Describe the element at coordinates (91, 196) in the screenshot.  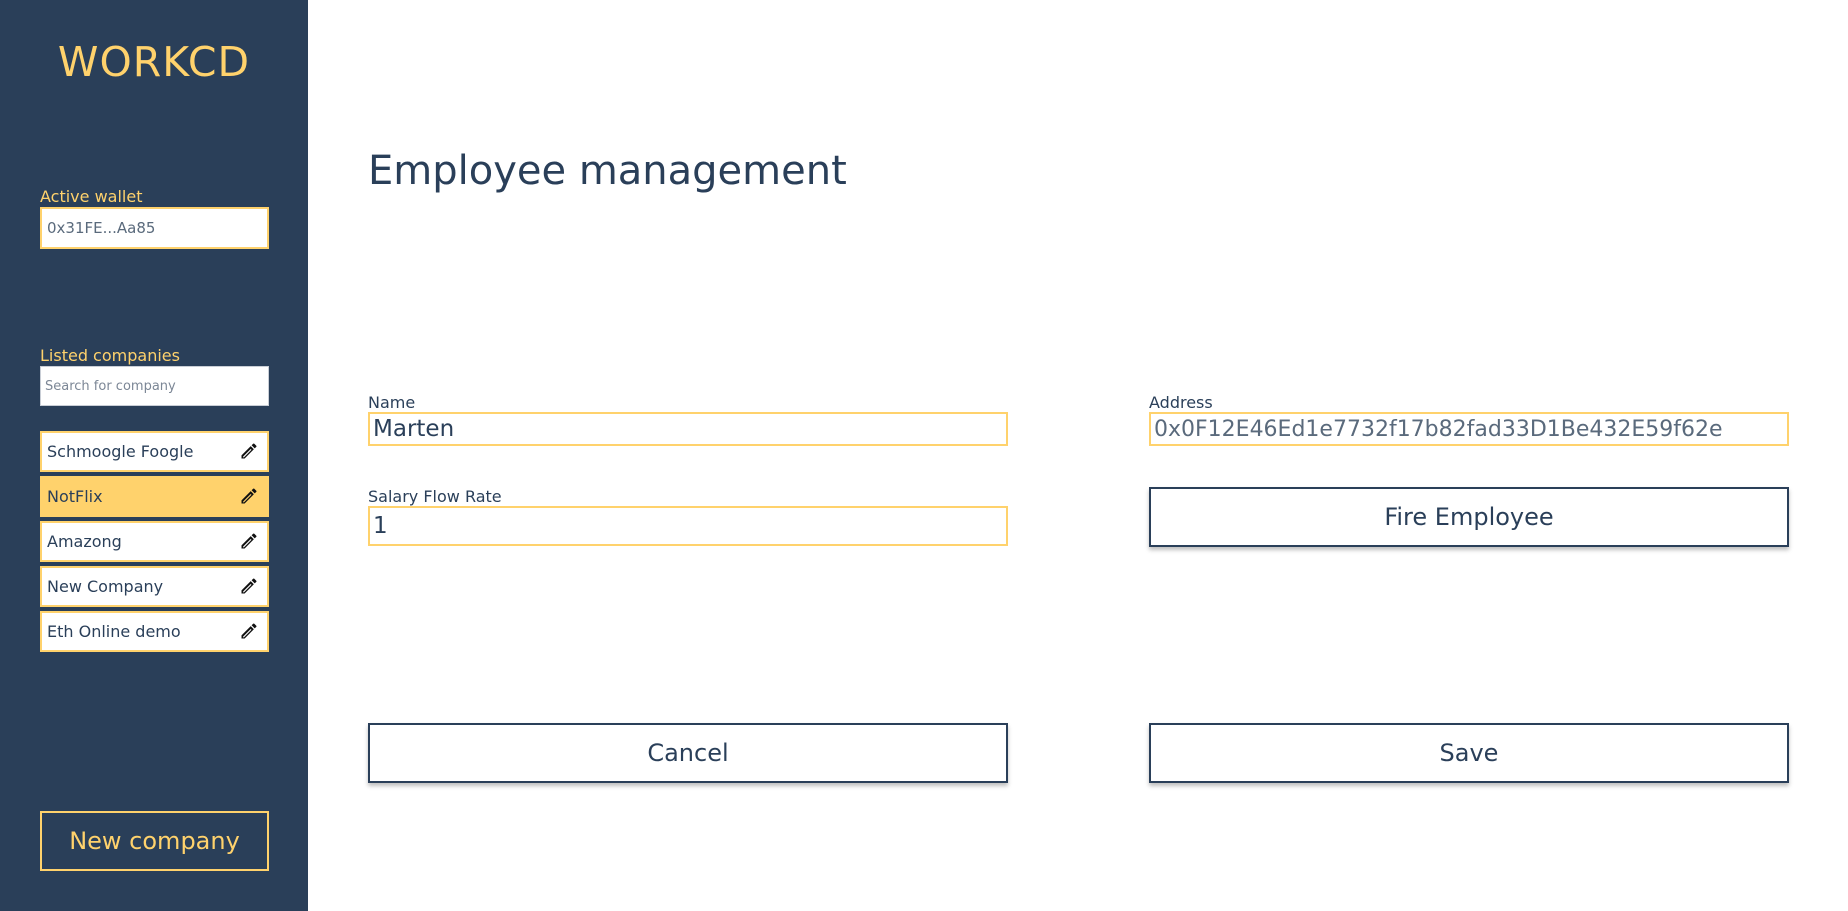
I see `active-wallet-label: Active wallet` at that location.